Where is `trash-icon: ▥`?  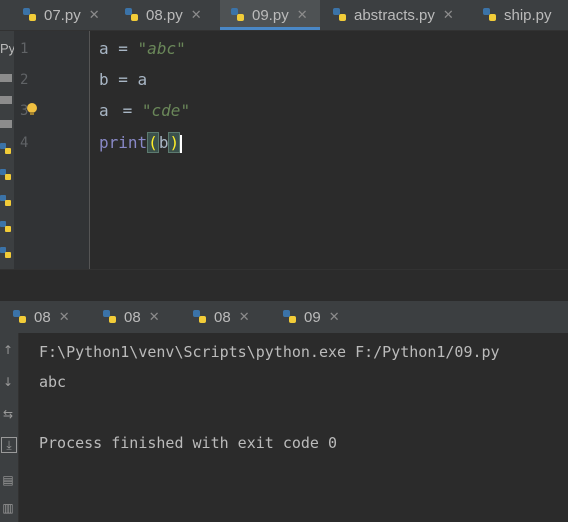
trash-icon: ▥ is located at coordinates (8, 508).